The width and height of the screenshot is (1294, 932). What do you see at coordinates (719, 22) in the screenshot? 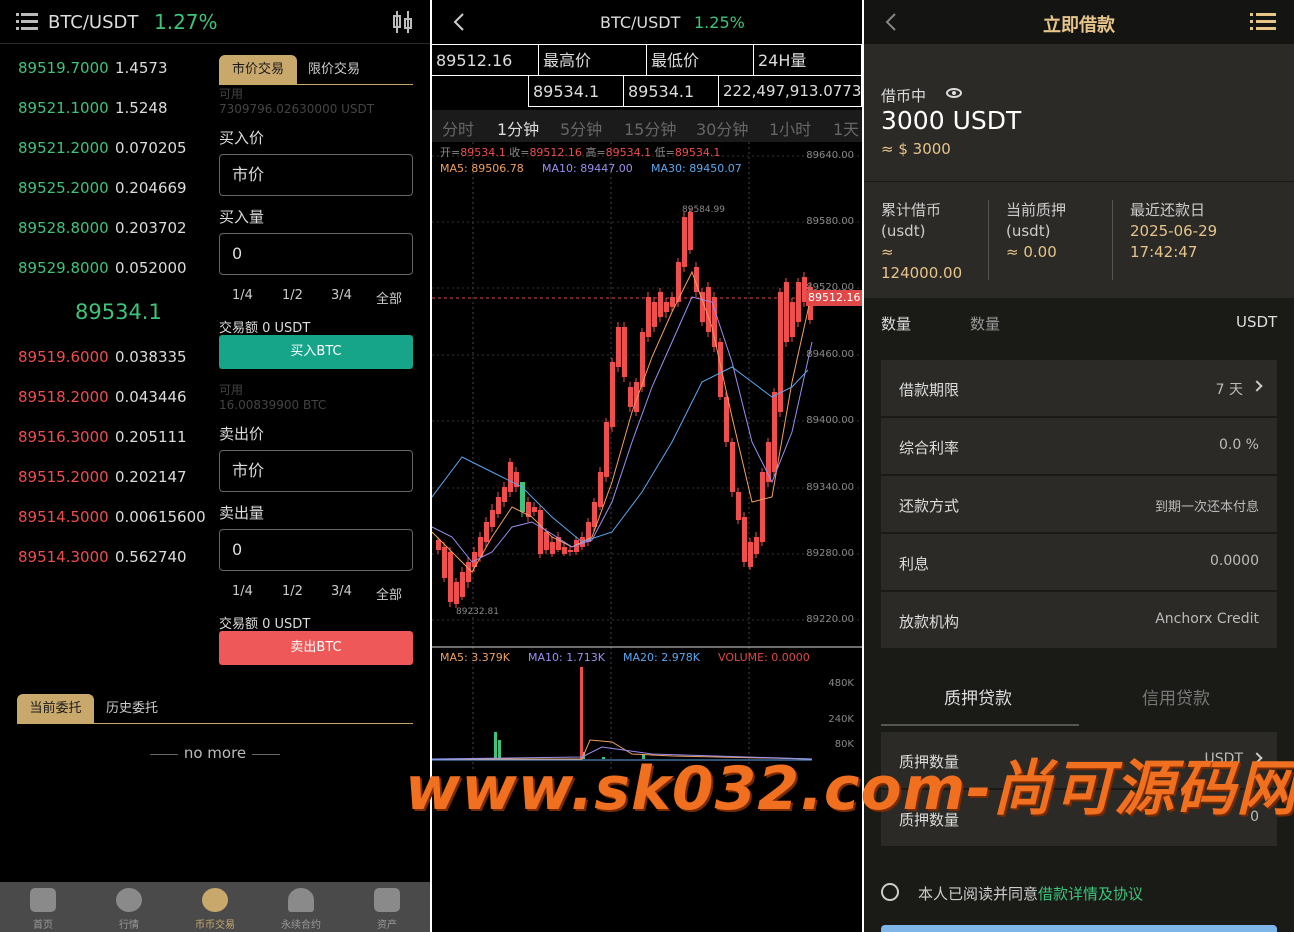
I see `kline-pair-change: 1.25%` at bounding box center [719, 22].